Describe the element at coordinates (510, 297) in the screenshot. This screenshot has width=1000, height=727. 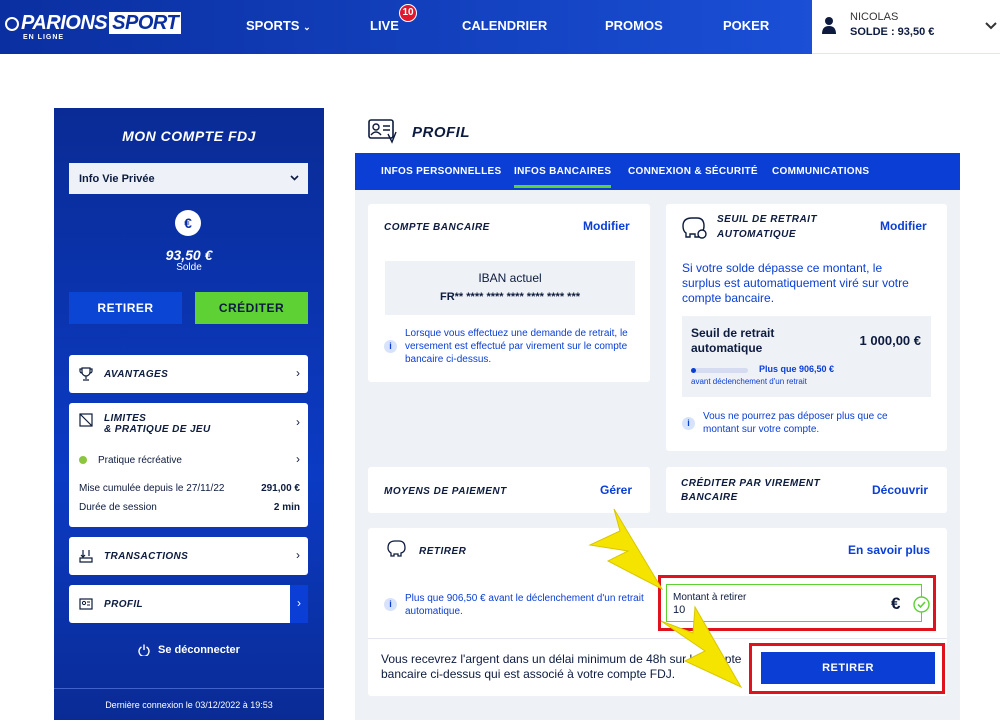
I see `iban-value: FR** **** **** **** **** **** ***` at that location.